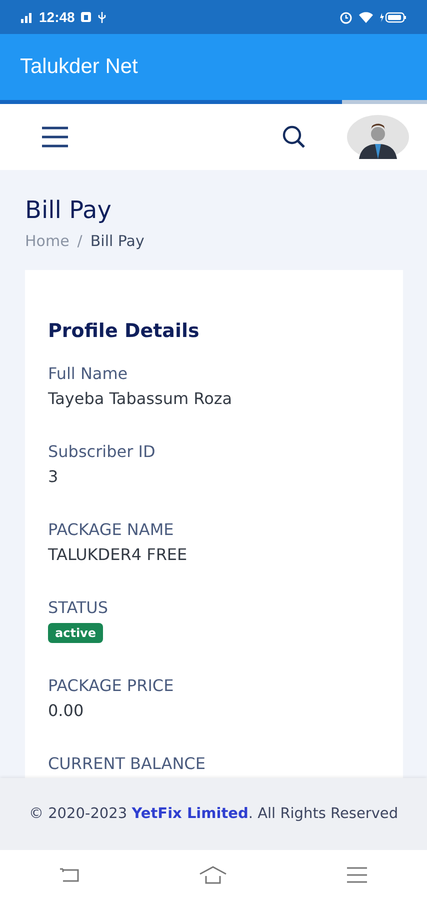 The height and width of the screenshot is (900, 427). I want to click on status-badge: active, so click(76, 633).